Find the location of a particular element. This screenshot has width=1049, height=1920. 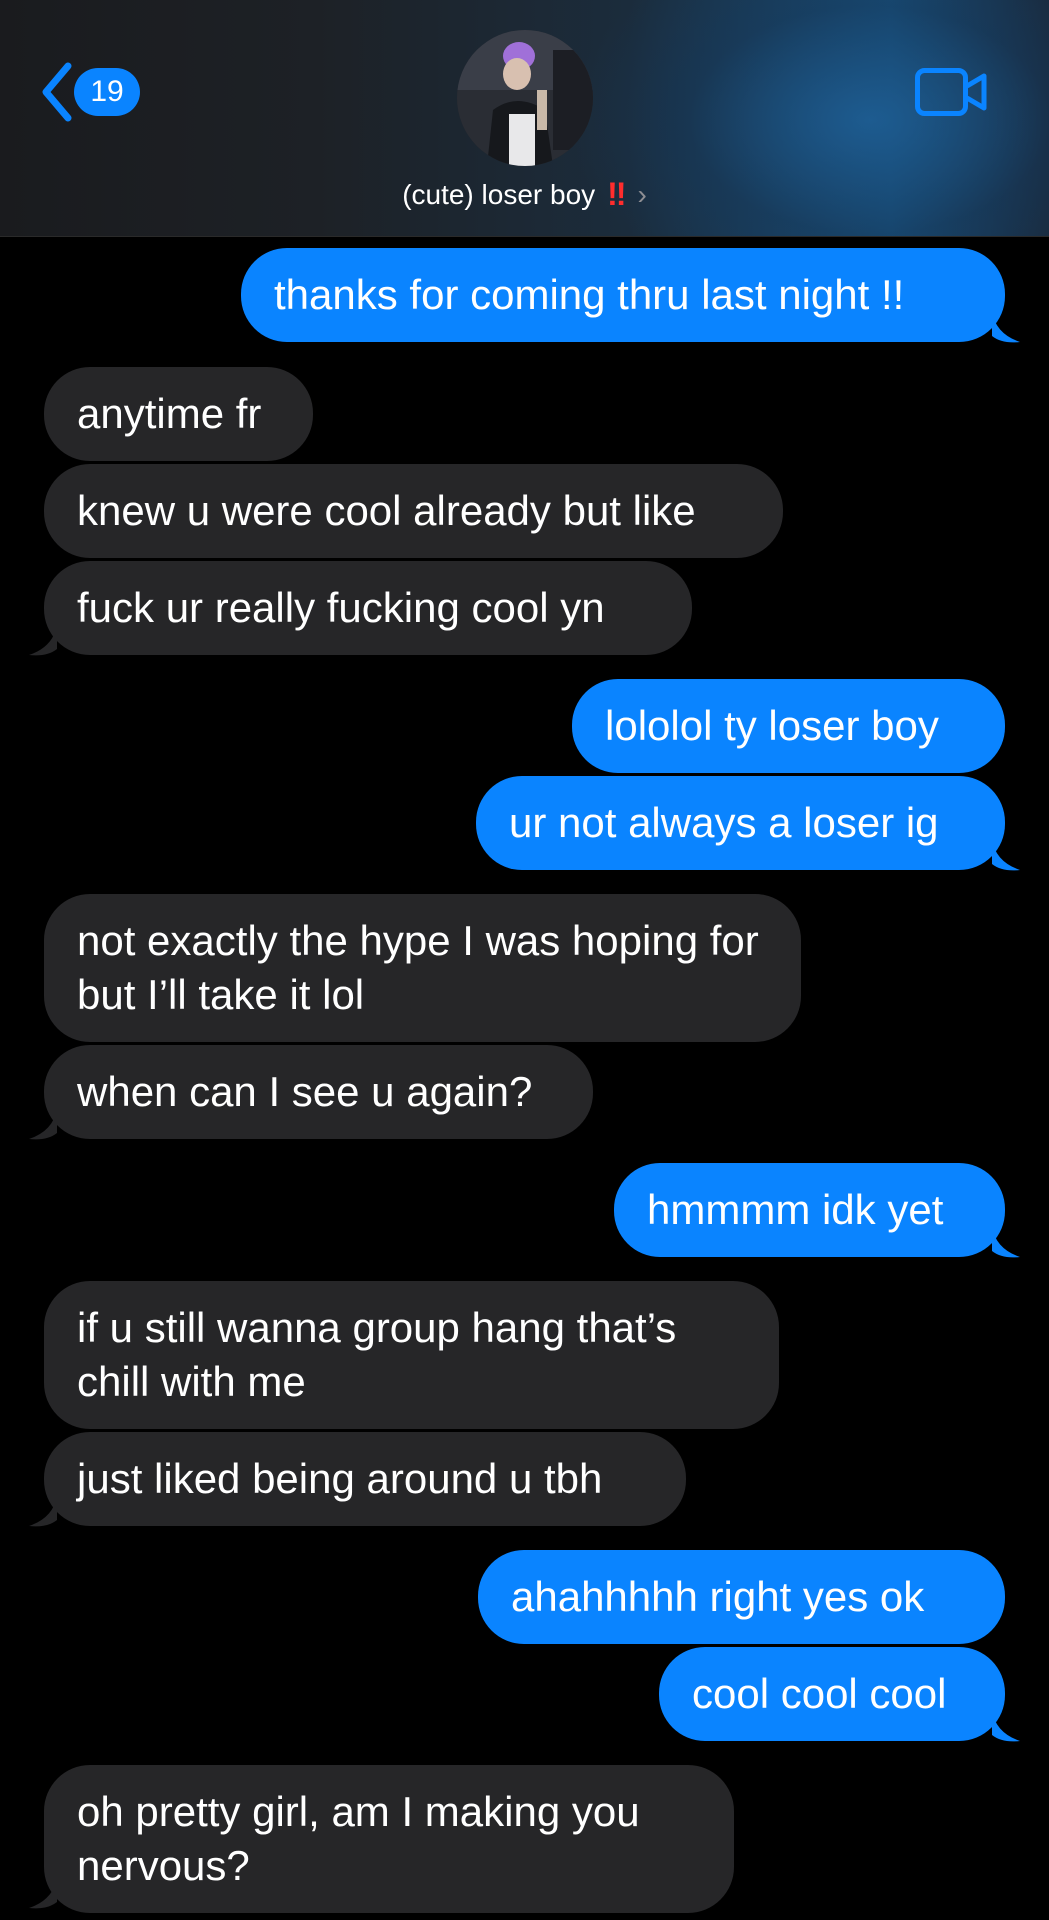

message-bubble-sent: hmmmm idk yet is located at coordinates (809, 1210).